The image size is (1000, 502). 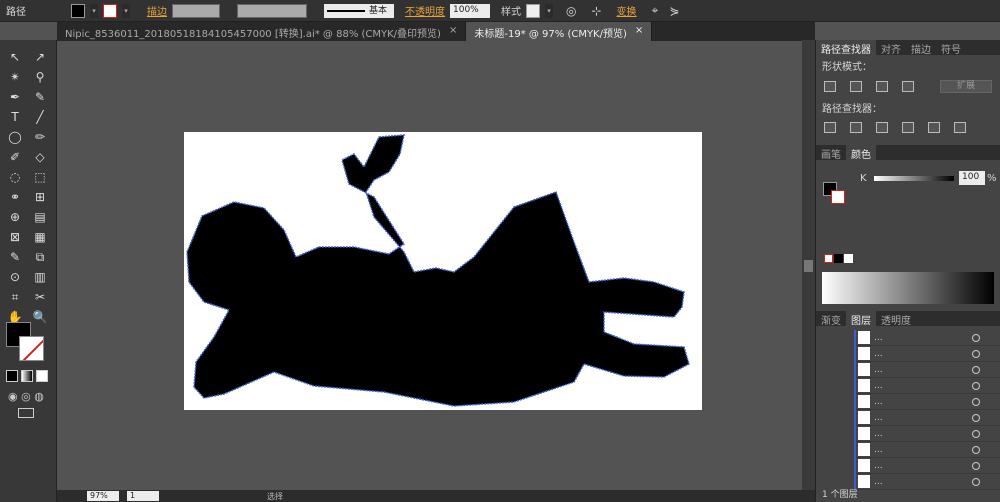 What do you see at coordinates (40, 77) in the screenshot?
I see `lasso-tool-icon: ⚲` at bounding box center [40, 77].